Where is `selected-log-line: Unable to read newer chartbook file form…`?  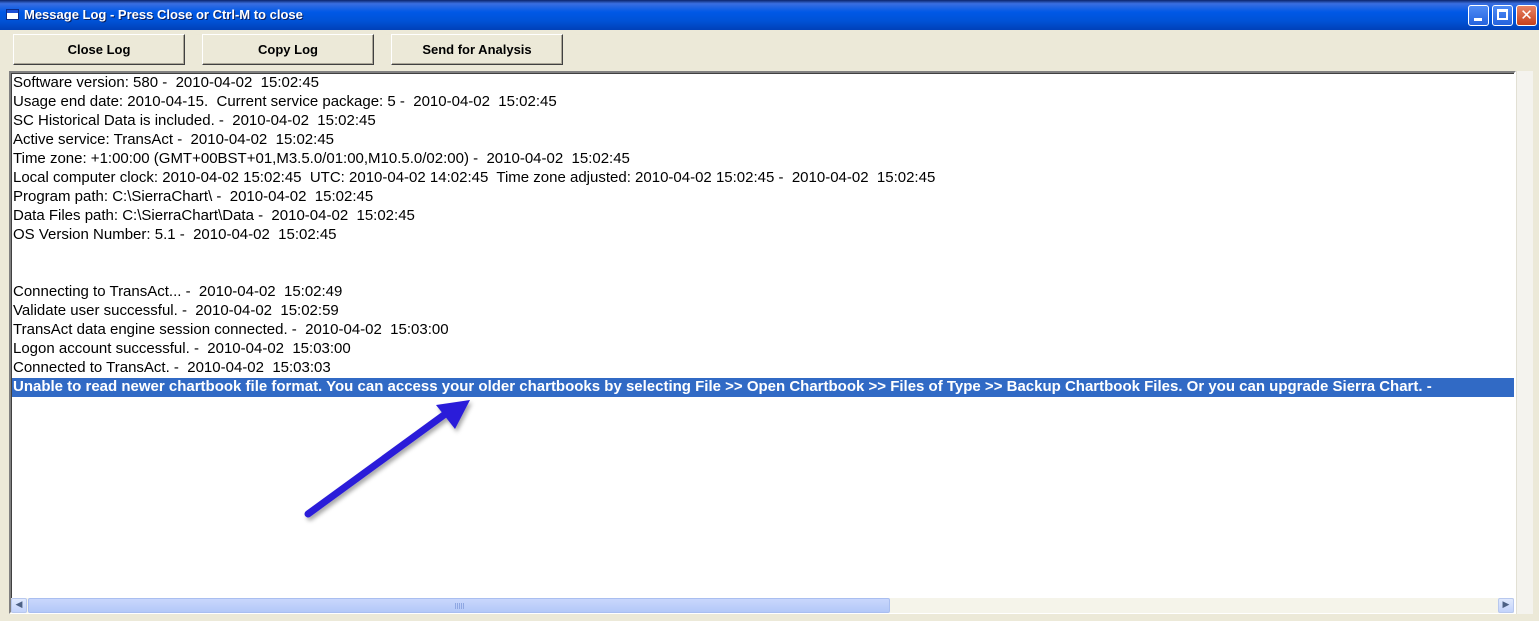 selected-log-line: Unable to read newer chartbook file form… is located at coordinates (763, 387).